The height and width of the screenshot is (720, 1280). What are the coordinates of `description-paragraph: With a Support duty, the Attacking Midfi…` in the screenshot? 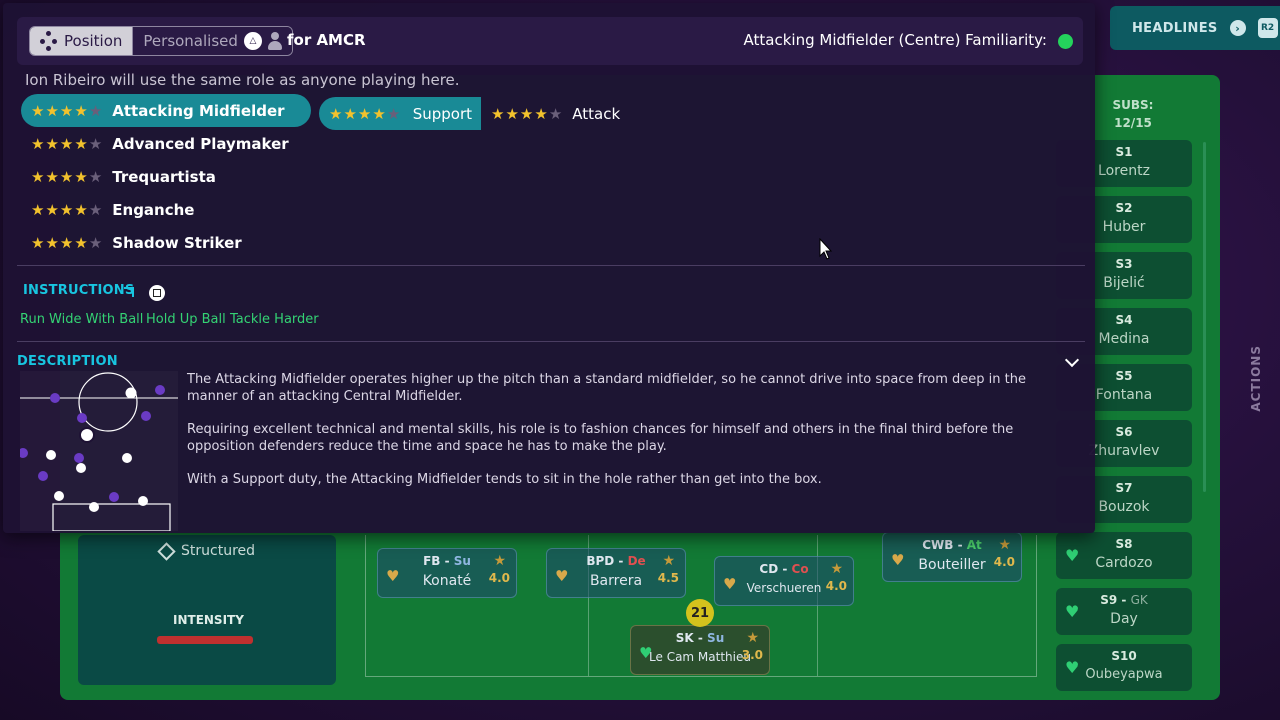 It's located at (504, 479).